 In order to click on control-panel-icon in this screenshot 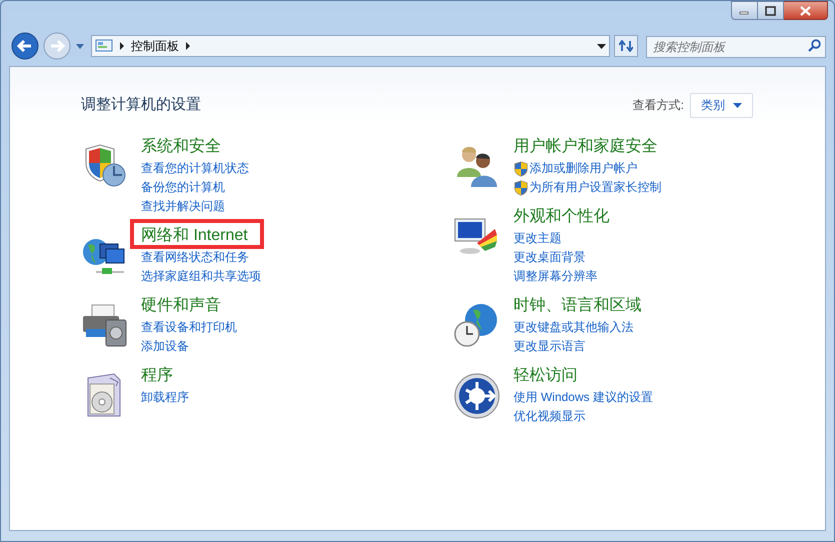, I will do `click(104, 46)`.